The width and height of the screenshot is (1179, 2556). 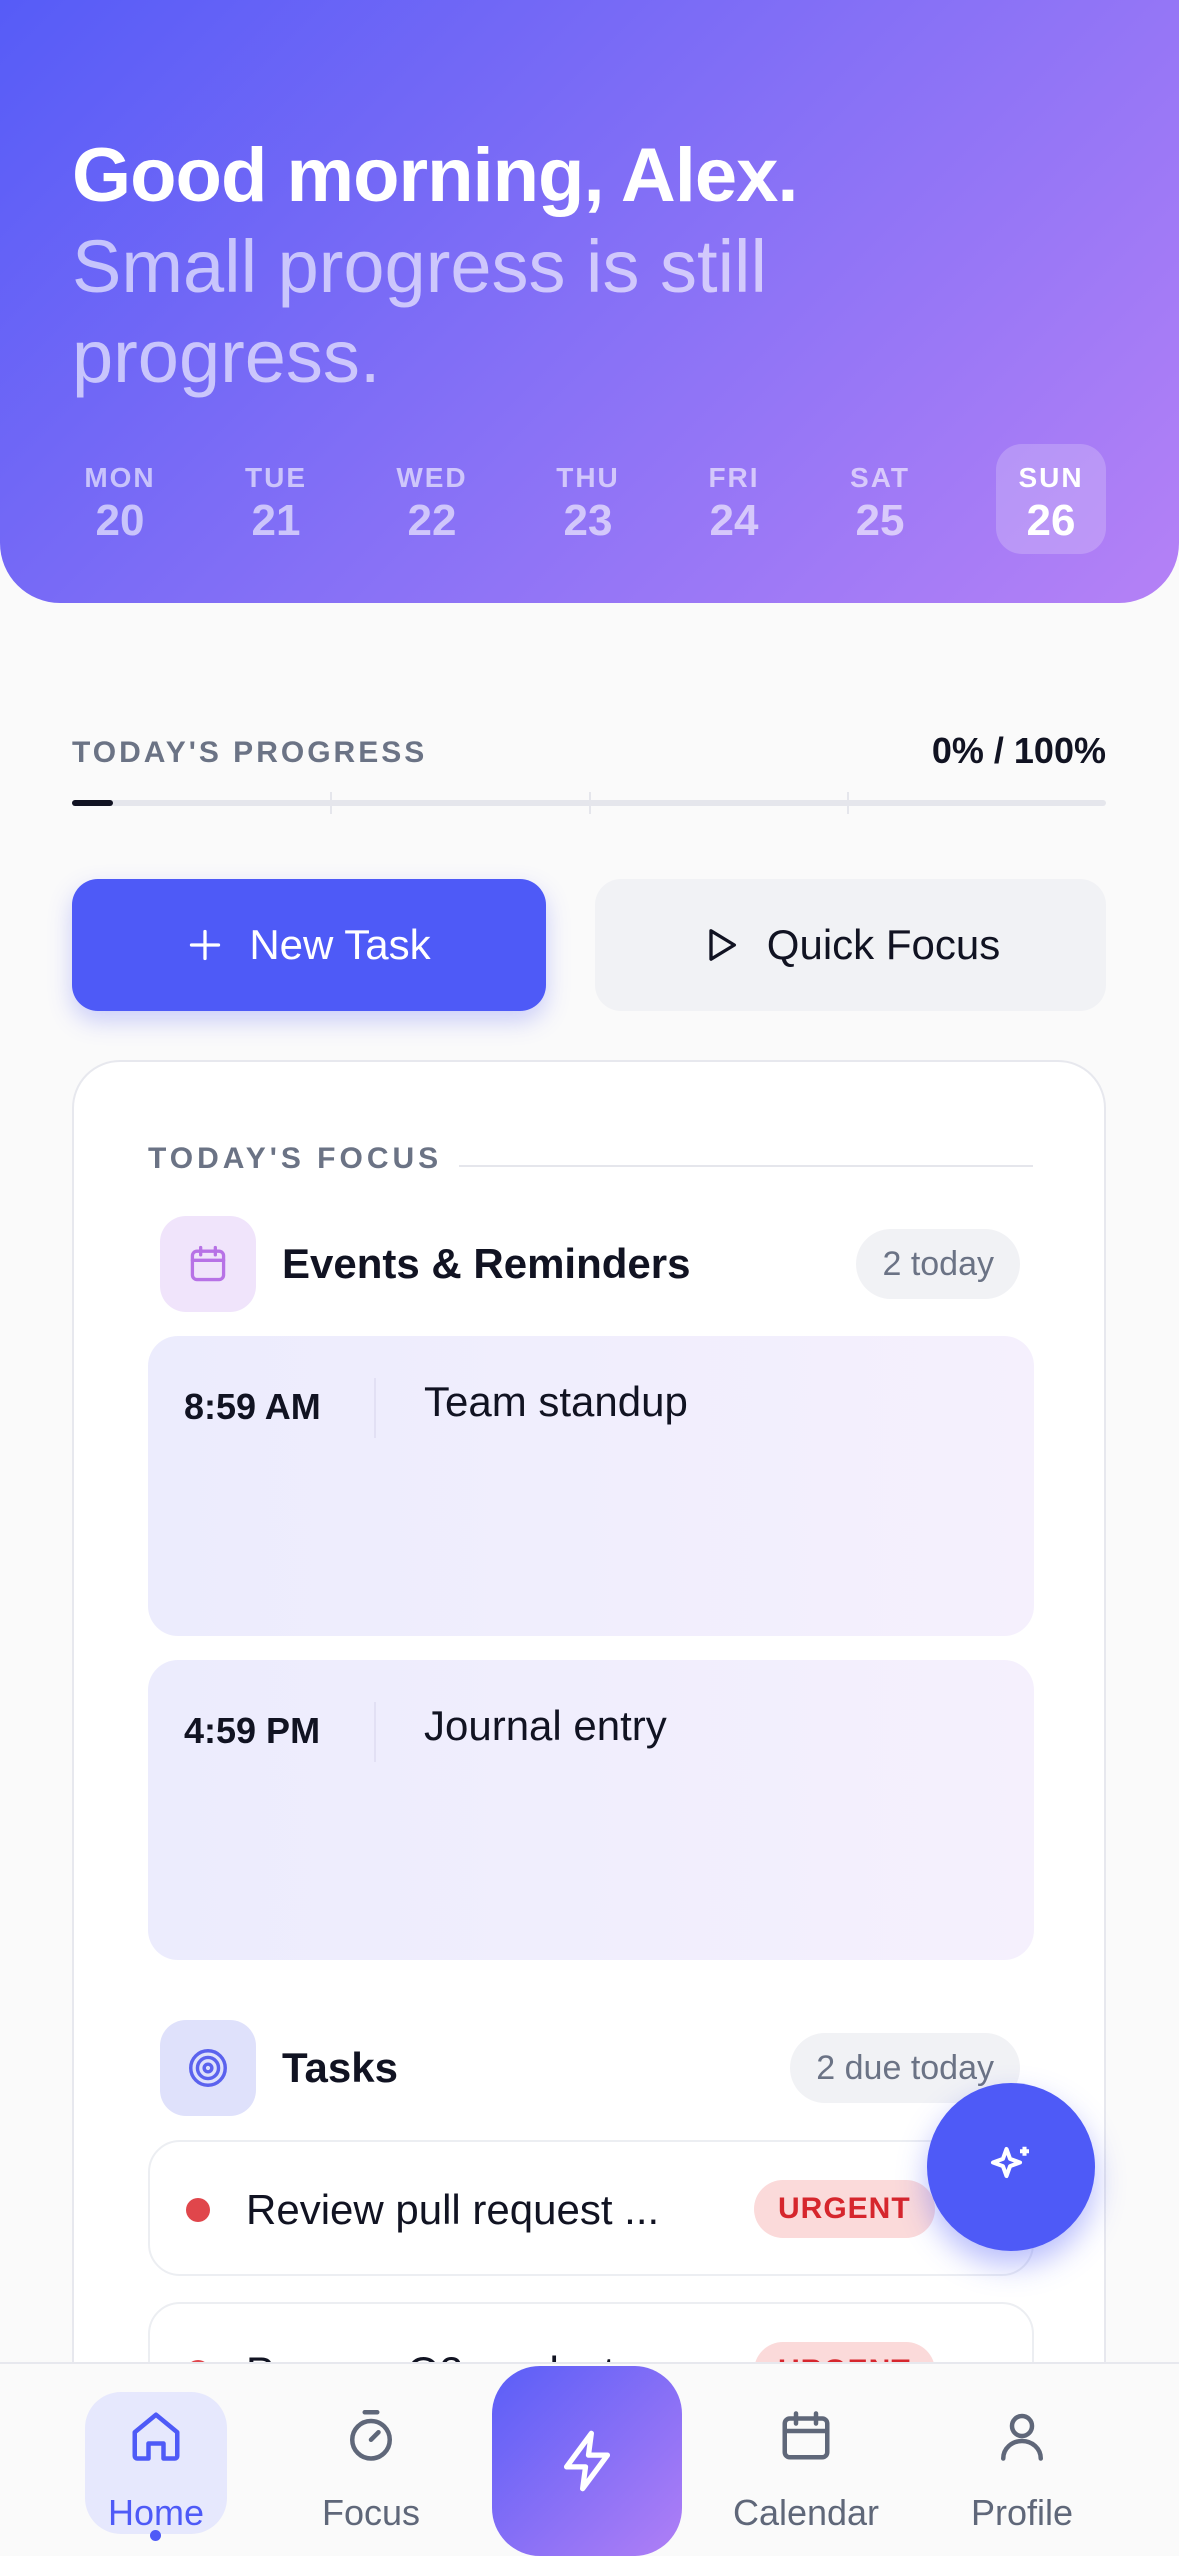 I want to click on day-number: 22, so click(x=432, y=520).